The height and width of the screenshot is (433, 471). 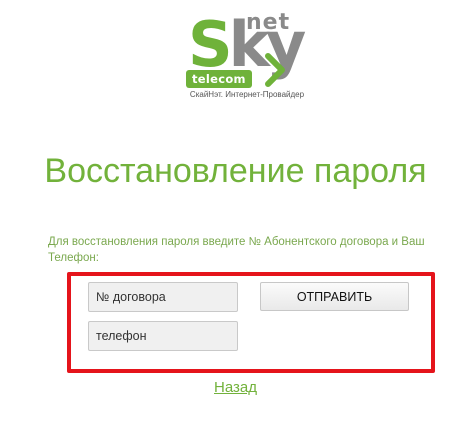 I want to click on submit-button: ОТПРАВИТЬ, so click(x=334, y=296).